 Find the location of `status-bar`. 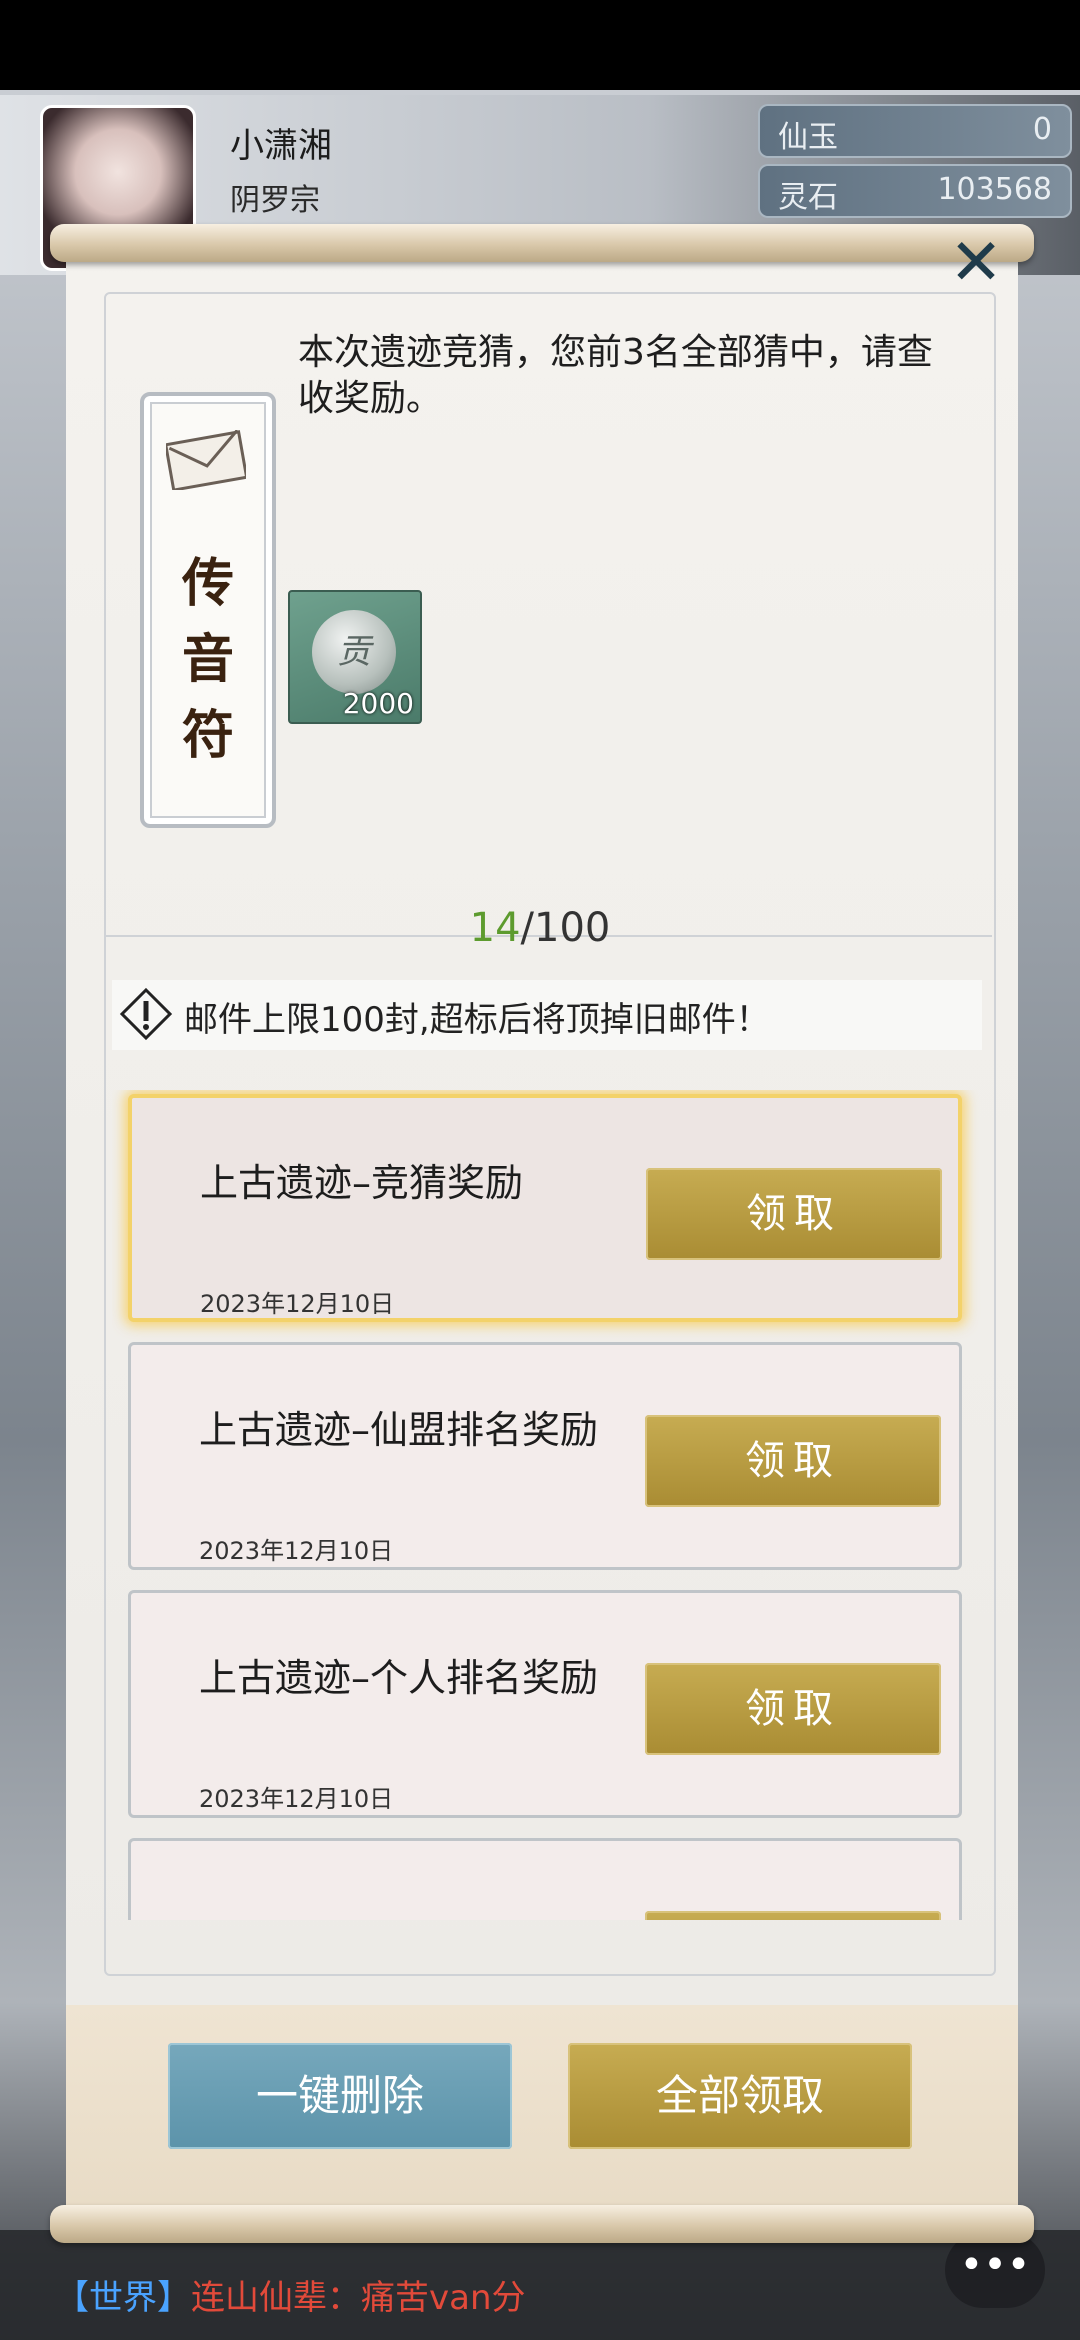

status-bar is located at coordinates (540, 45).